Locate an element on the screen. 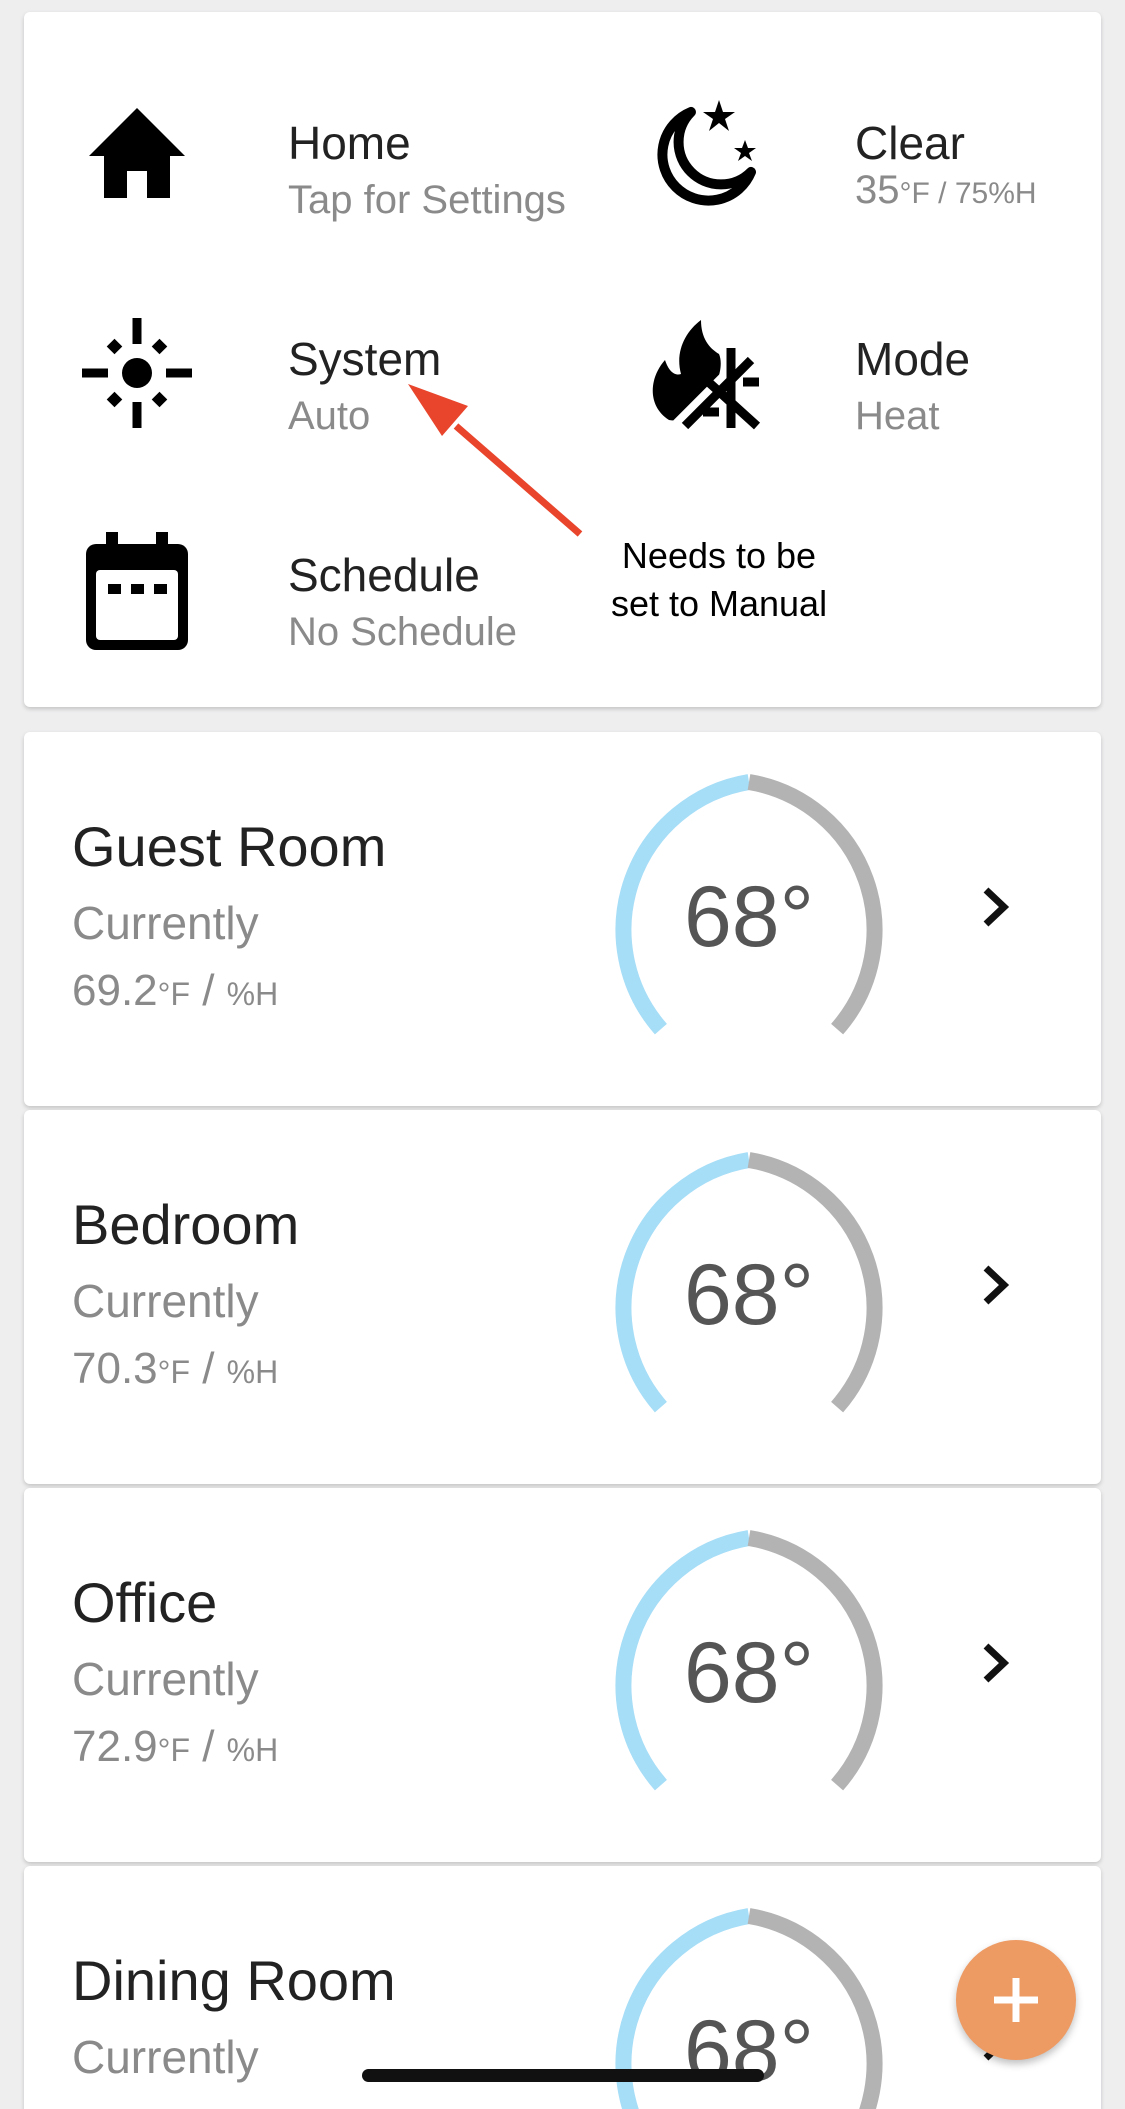 The image size is (1125, 2109). room-current-temp: 69.2°F / %H is located at coordinates (175, 991).